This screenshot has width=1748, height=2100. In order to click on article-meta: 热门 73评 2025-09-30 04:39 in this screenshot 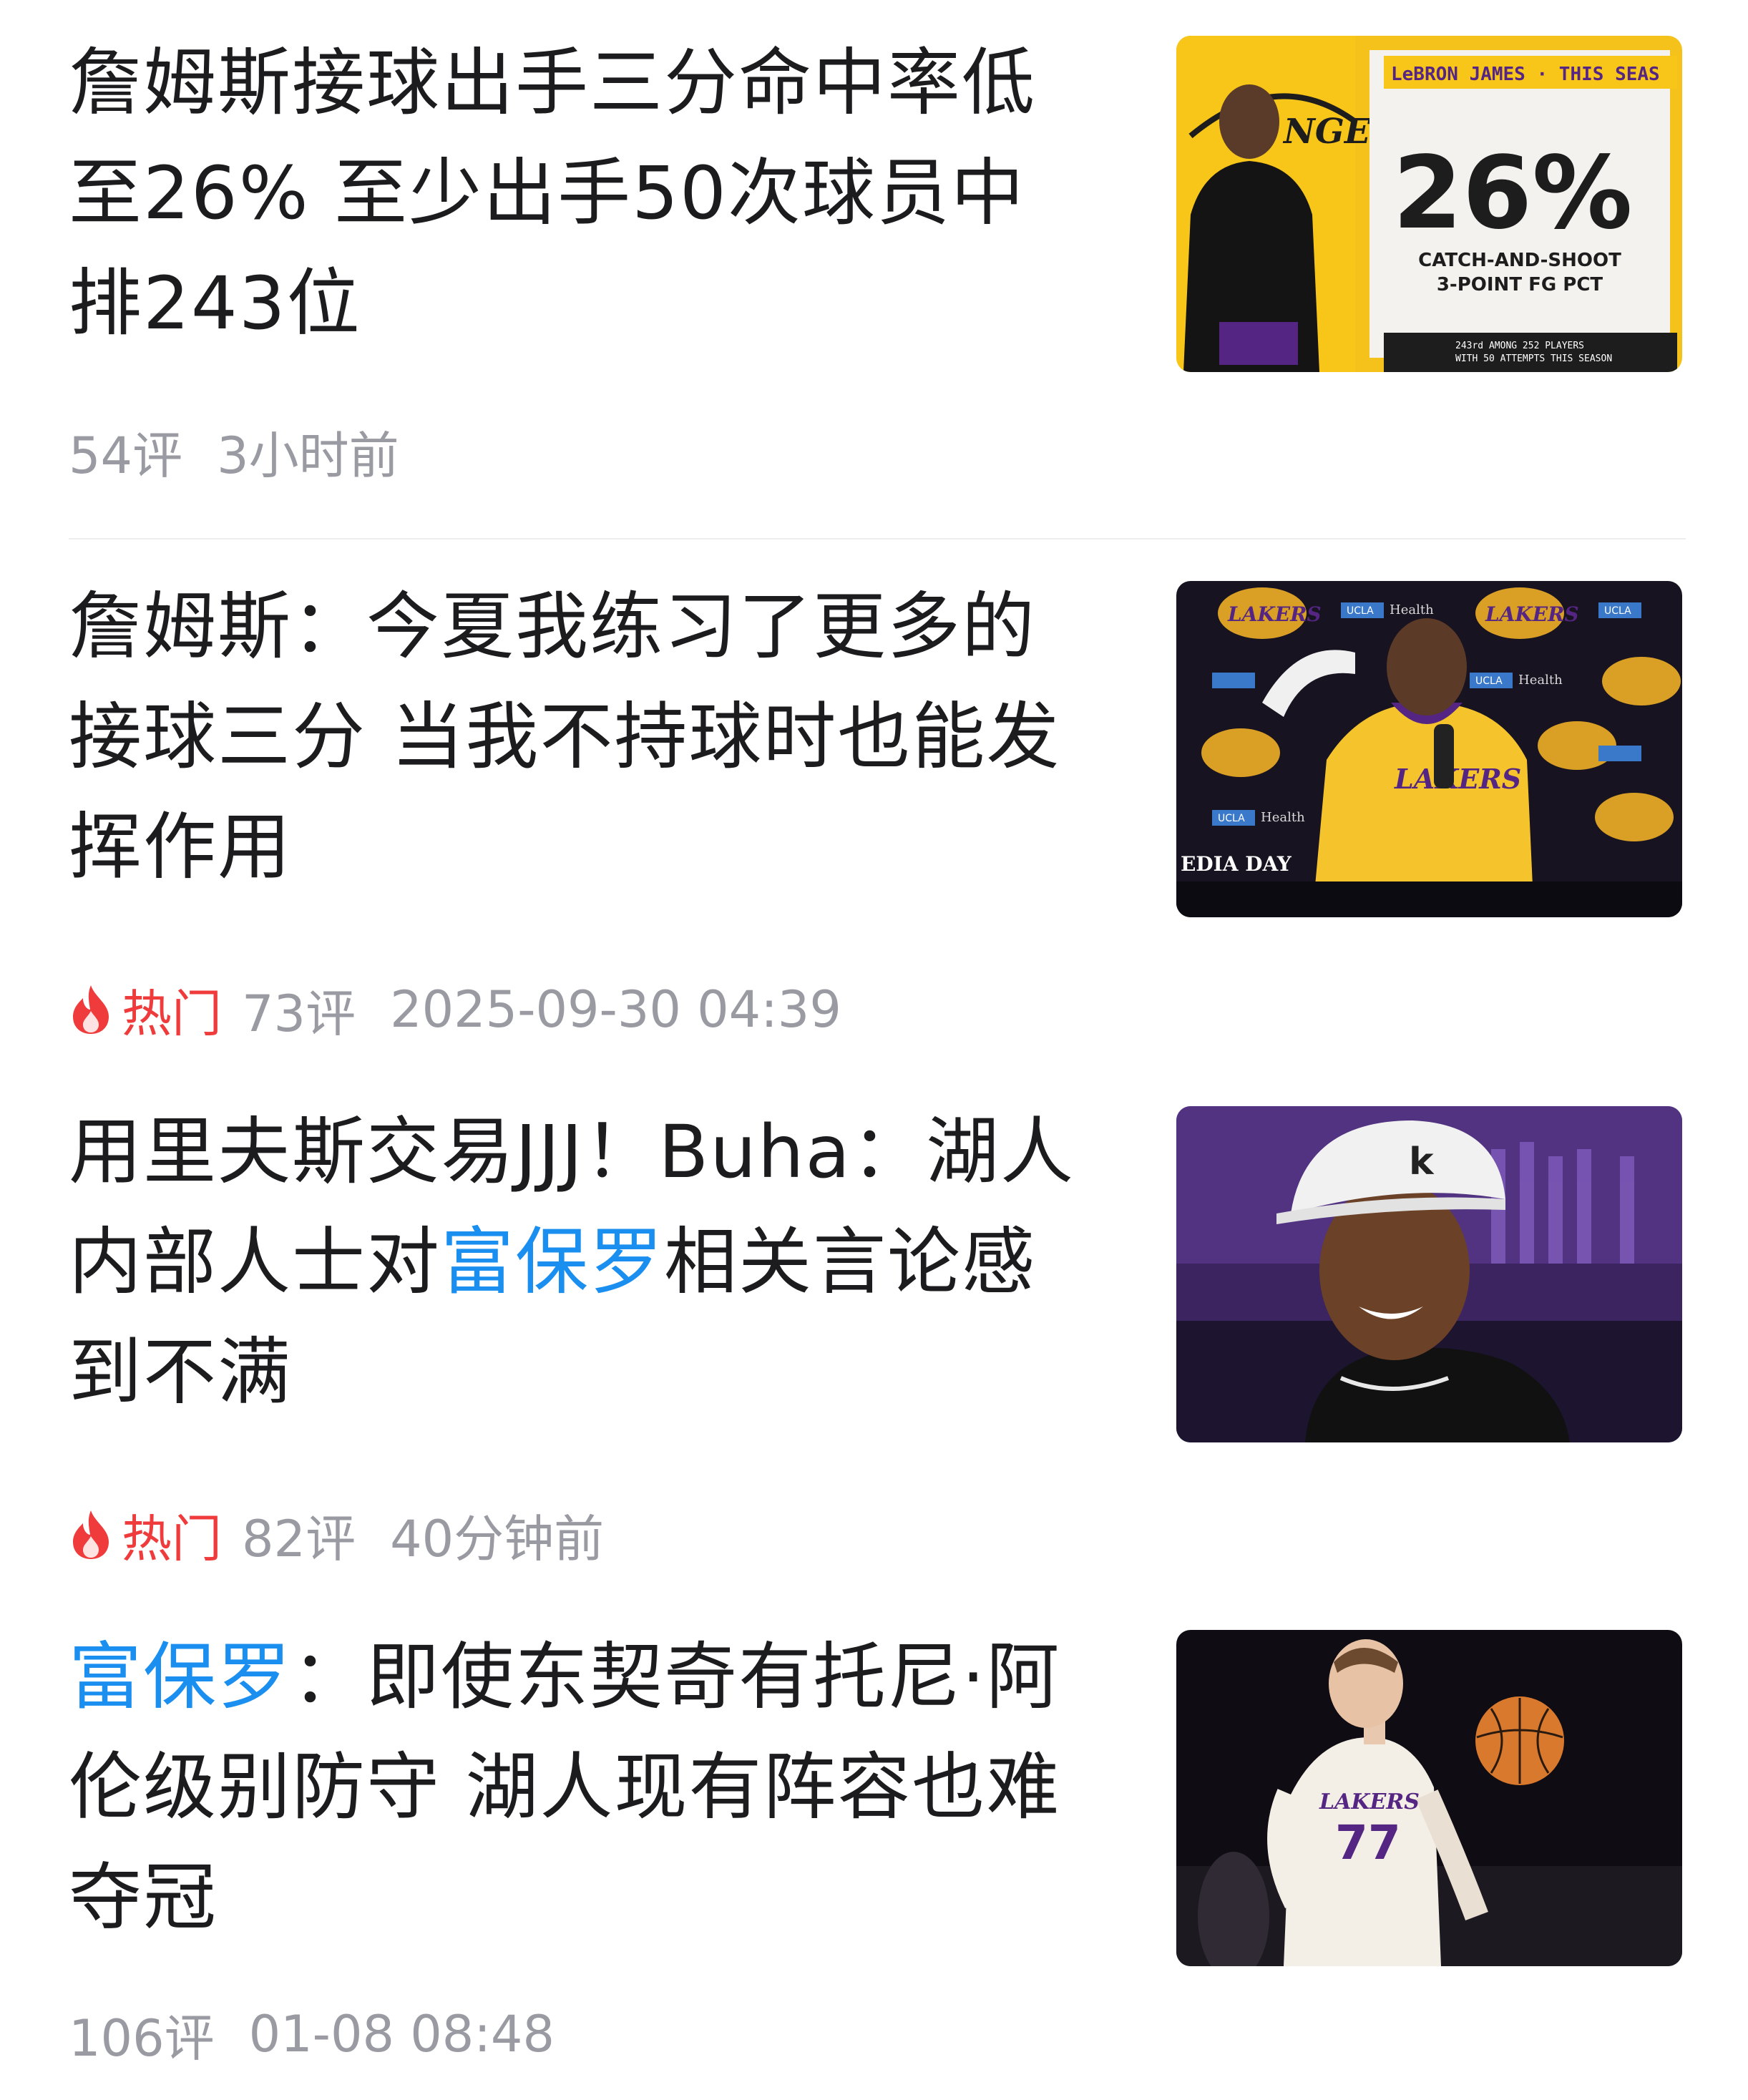, I will do `click(455, 1010)`.